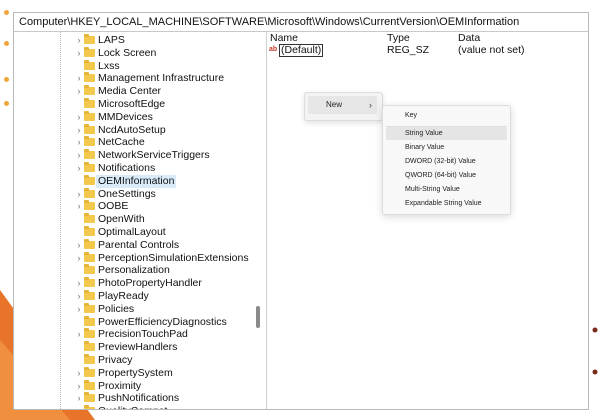  What do you see at coordinates (138, 347) in the screenshot?
I see `tree-item-label: PreviewHandlers` at bounding box center [138, 347].